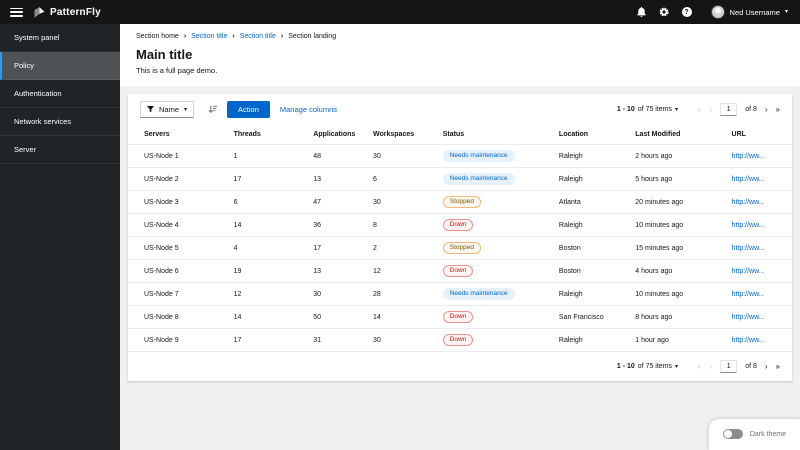 The image size is (800, 450). What do you see at coordinates (402, 271) in the screenshot?
I see `cell-workspaces: 12` at bounding box center [402, 271].